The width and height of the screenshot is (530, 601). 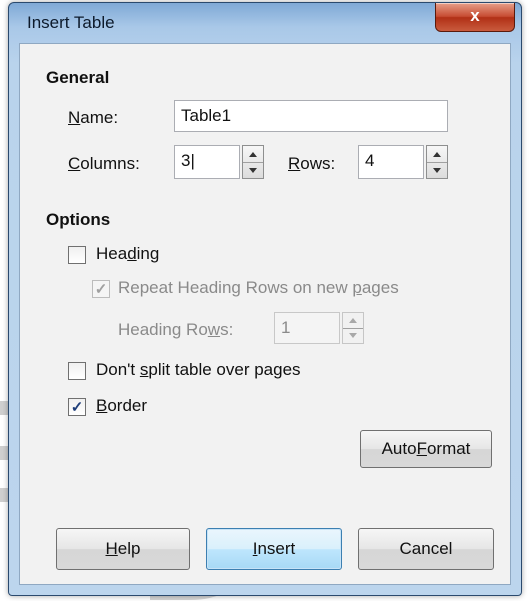 I want to click on repeat-heading-checkbox: ✓, so click(x=101, y=289).